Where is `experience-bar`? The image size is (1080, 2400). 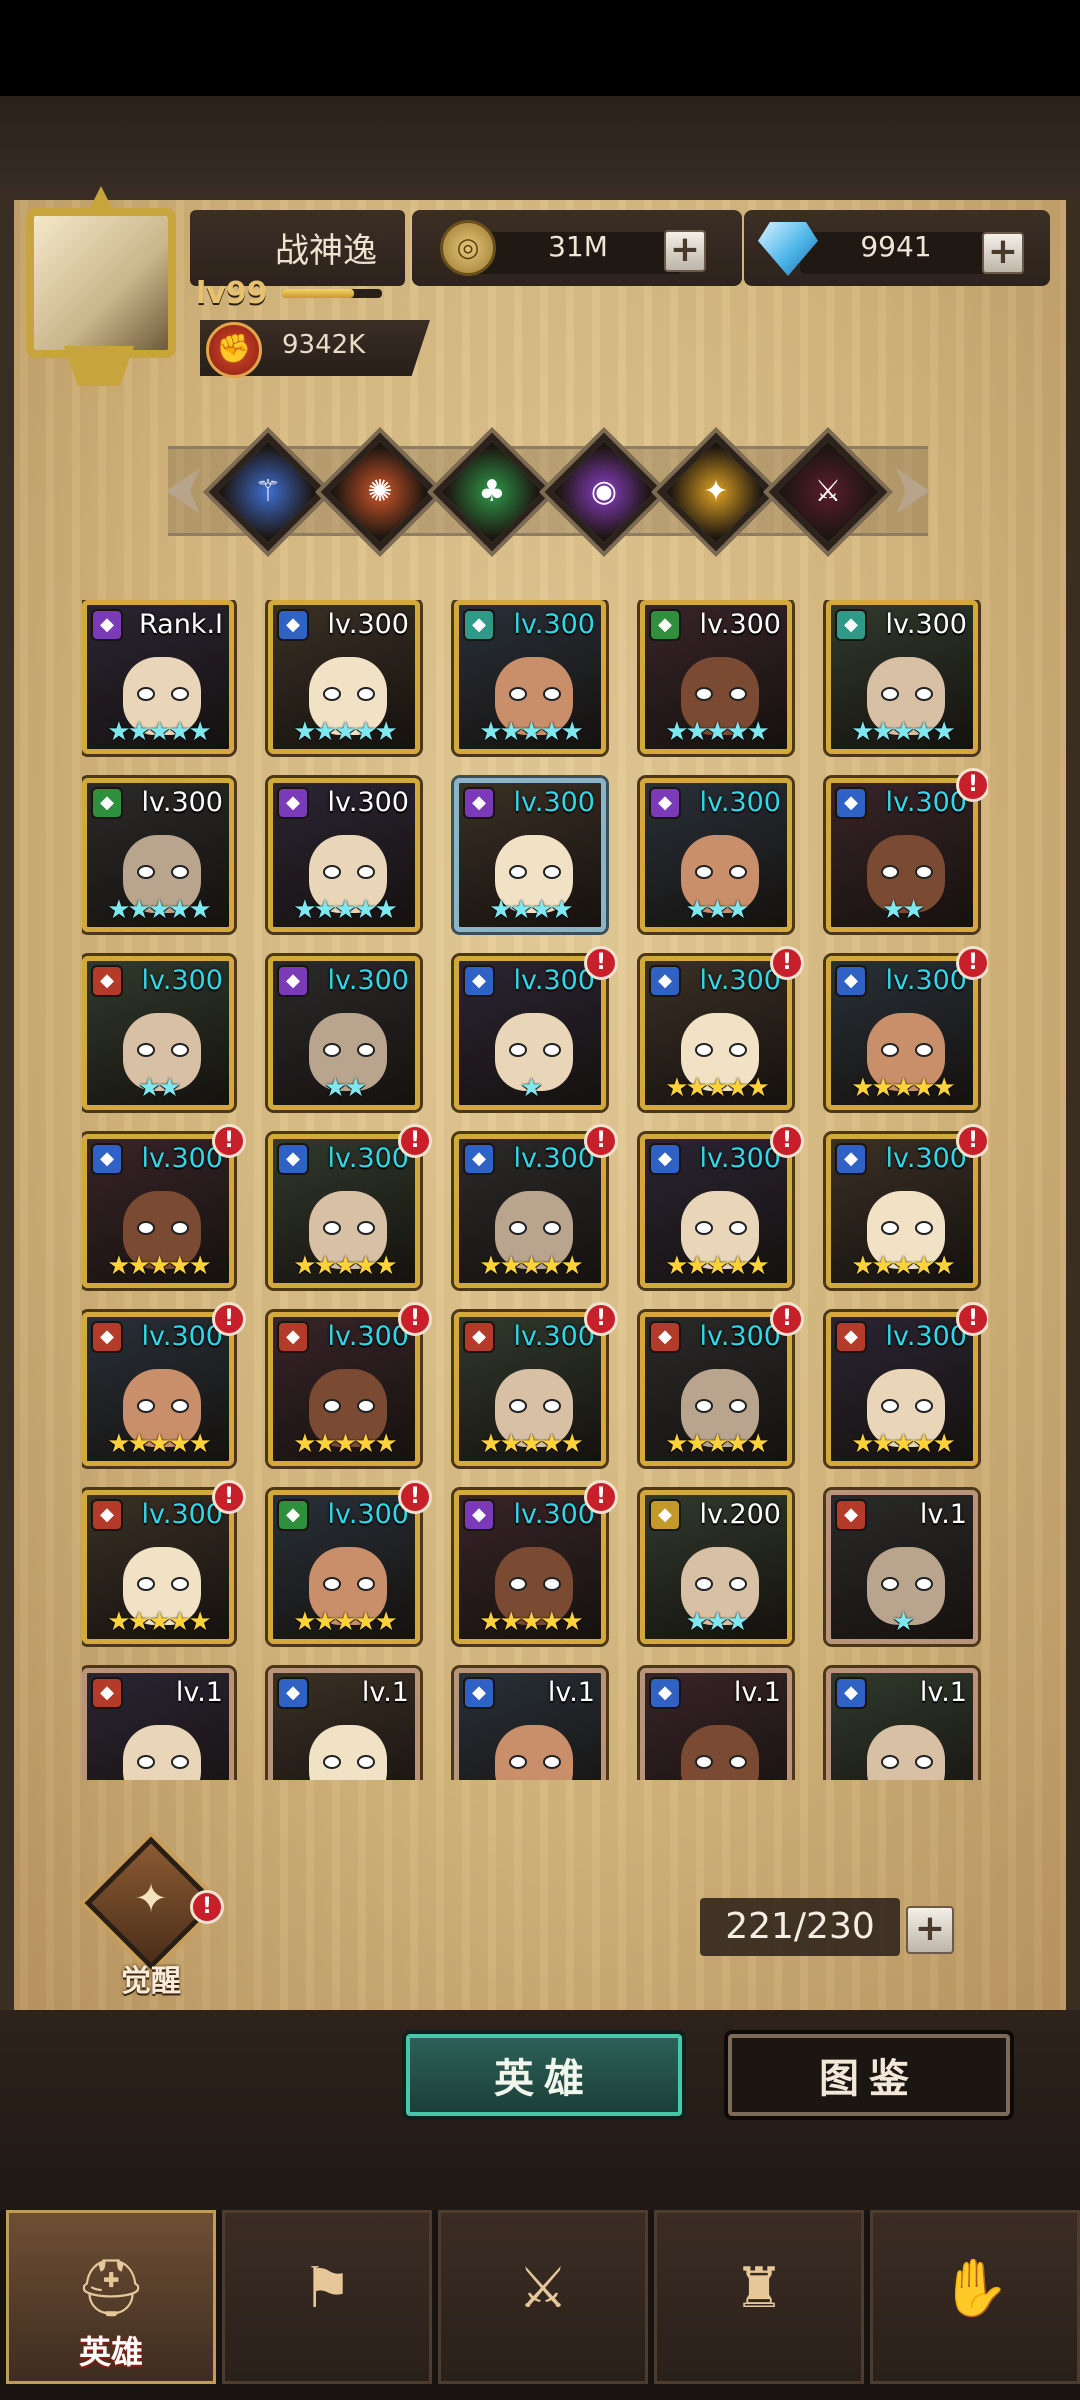 experience-bar is located at coordinates (332, 293).